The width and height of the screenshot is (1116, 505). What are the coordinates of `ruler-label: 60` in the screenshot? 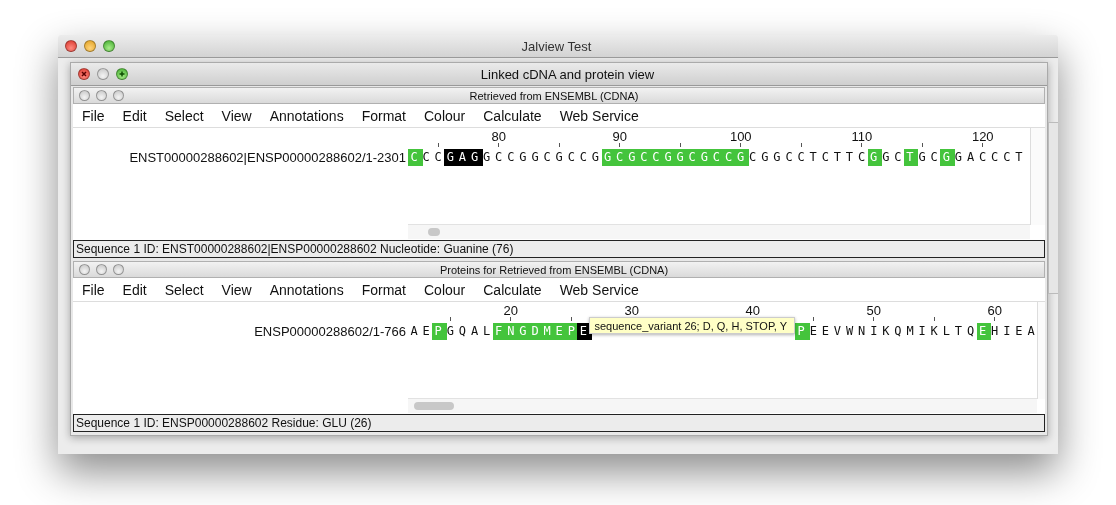 It's located at (995, 310).